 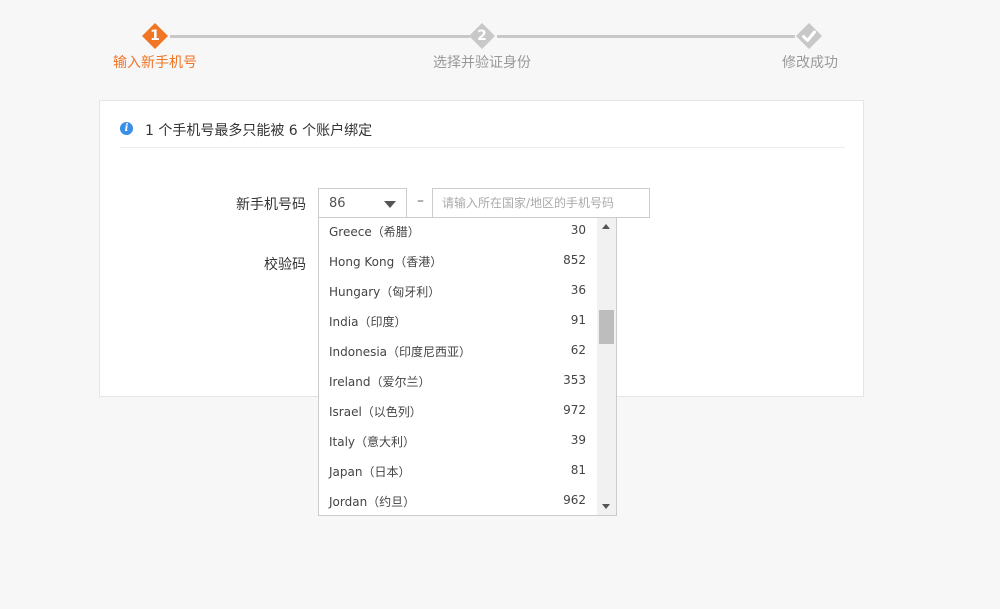 What do you see at coordinates (578, 230) in the screenshot?
I see `country-option-code: 30` at bounding box center [578, 230].